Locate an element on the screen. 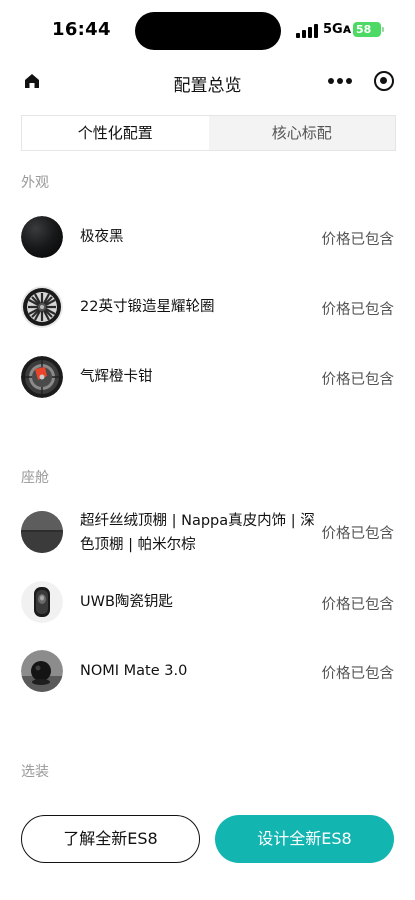 The height and width of the screenshot is (900, 415). network-type: 5Gᴀ is located at coordinates (337, 29).